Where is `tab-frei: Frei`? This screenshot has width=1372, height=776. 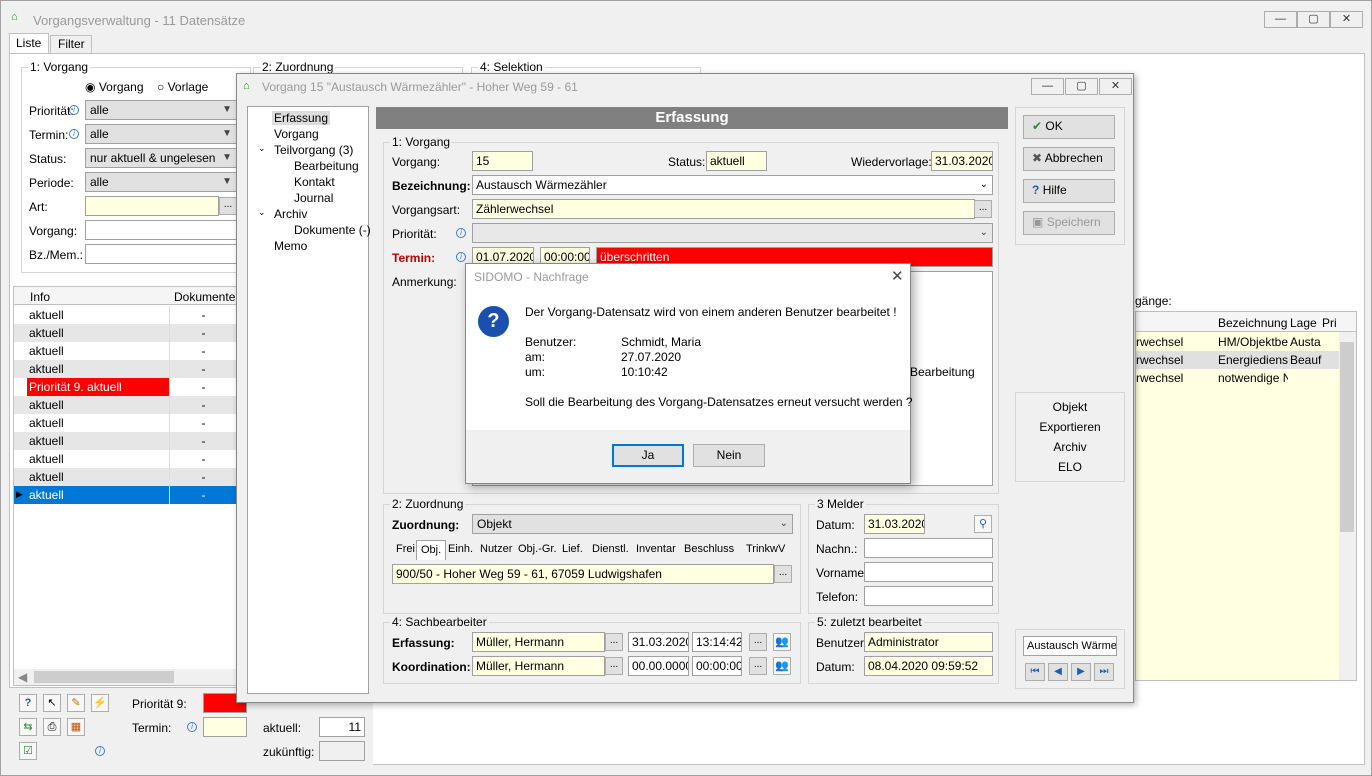 tab-frei: Frei is located at coordinates (405, 550).